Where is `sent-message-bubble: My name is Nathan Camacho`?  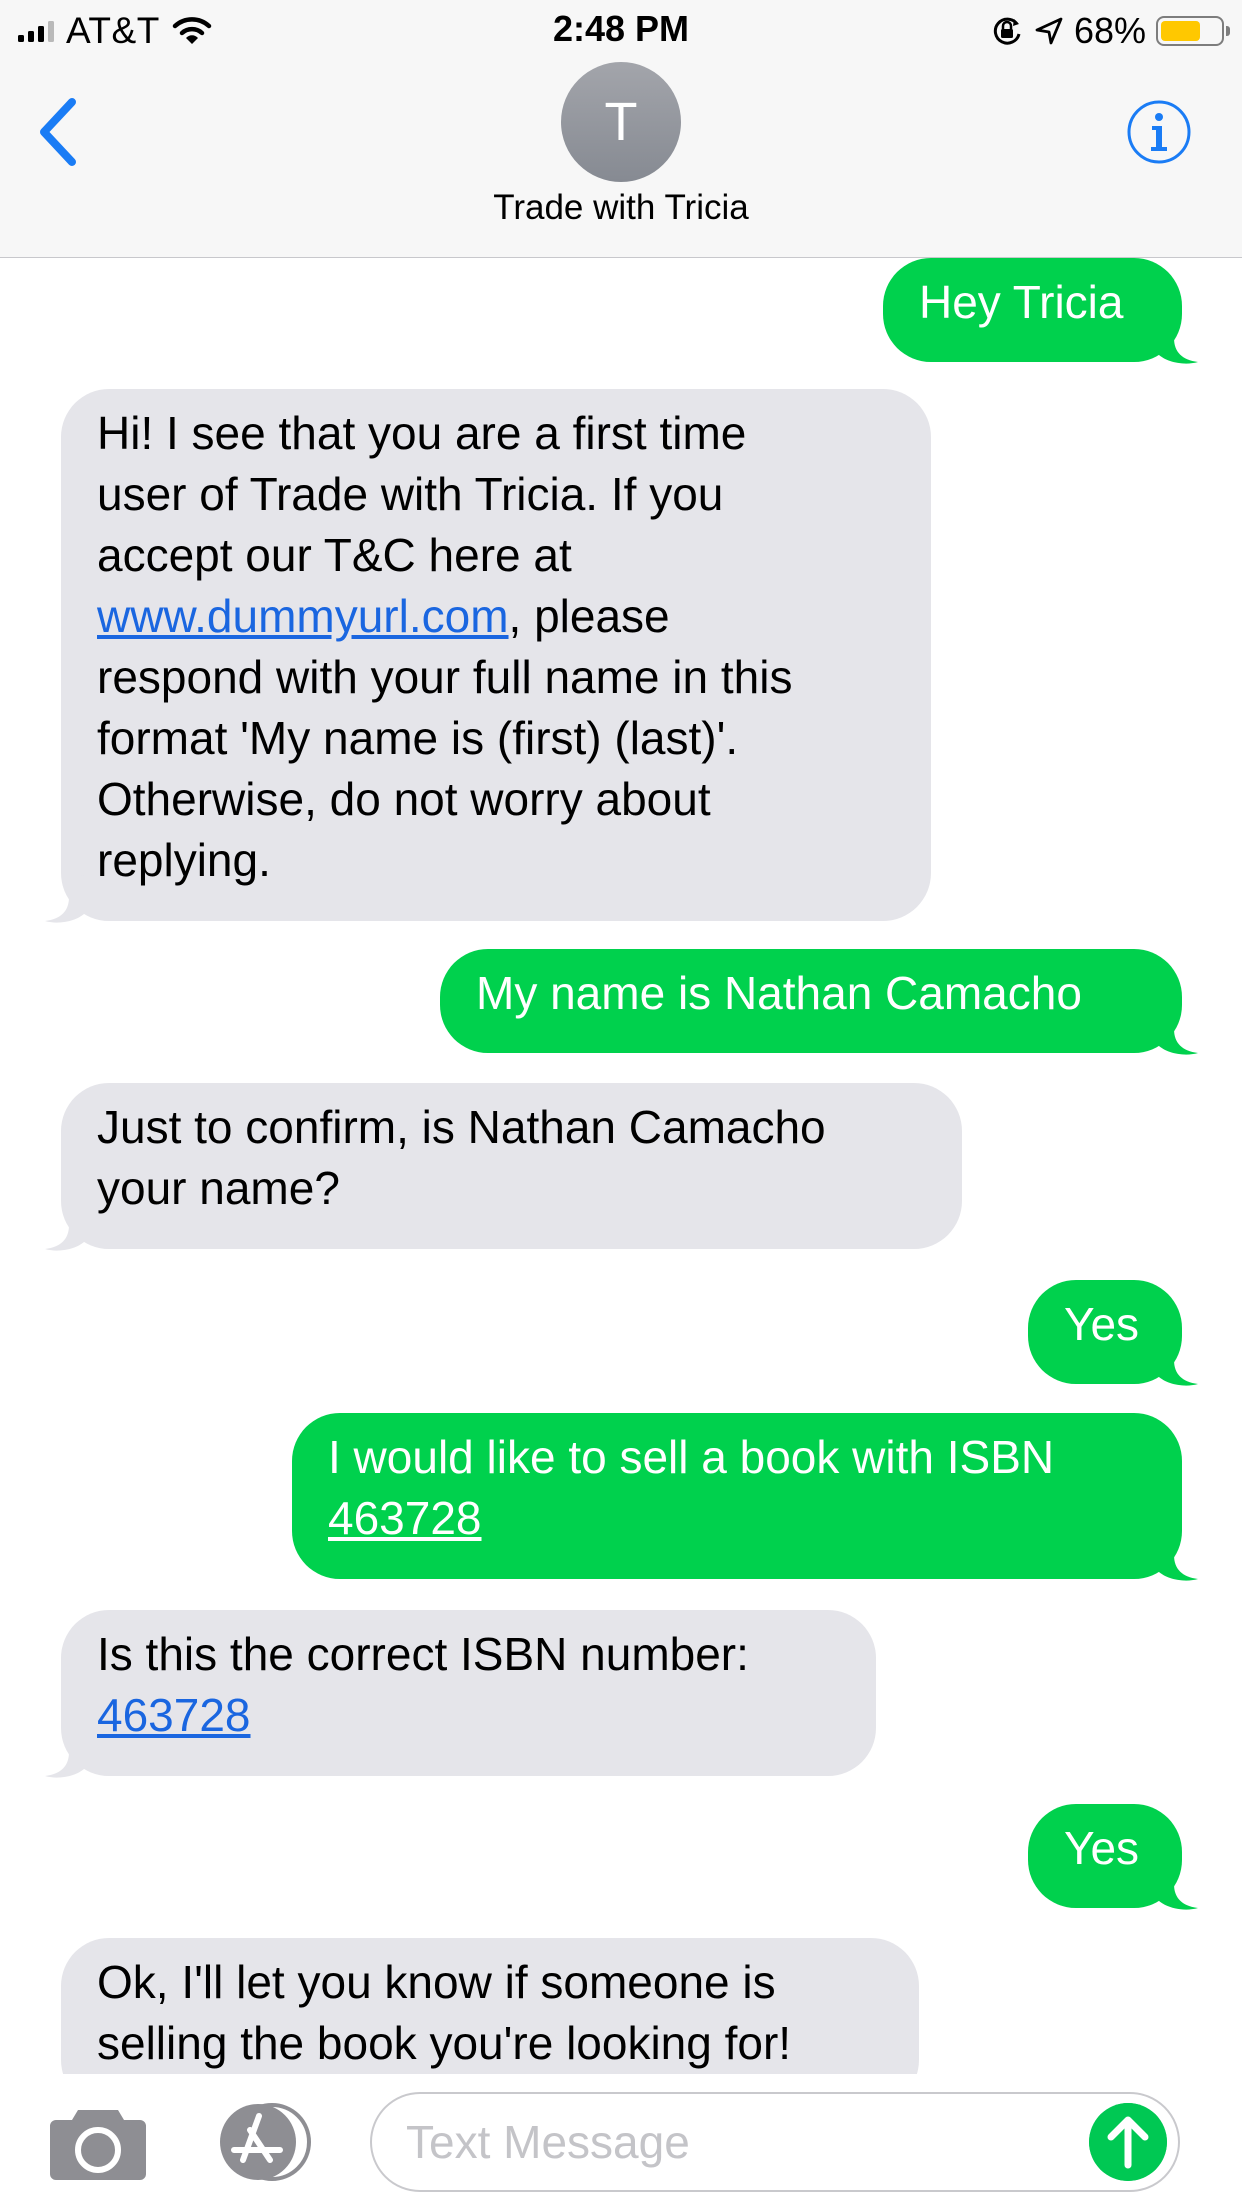
sent-message-bubble: My name is Nathan Camacho is located at coordinates (811, 1001).